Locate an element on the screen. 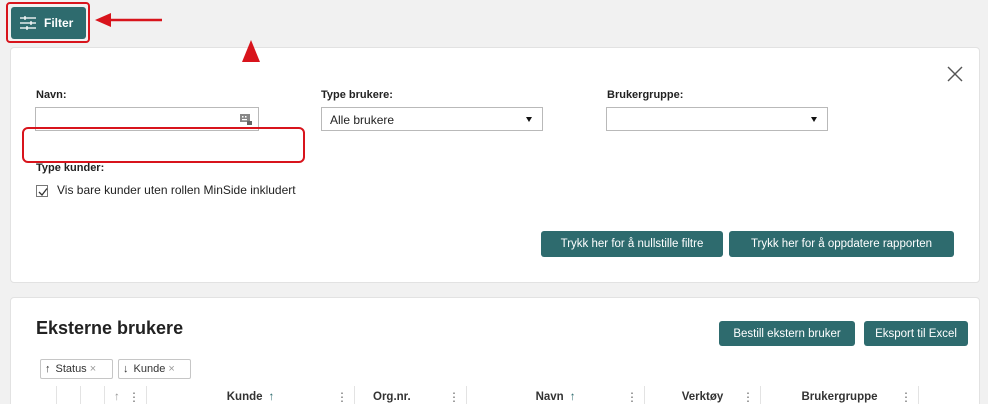  column-header-verktoy: Verktøy ⋮ is located at coordinates (702, 395).